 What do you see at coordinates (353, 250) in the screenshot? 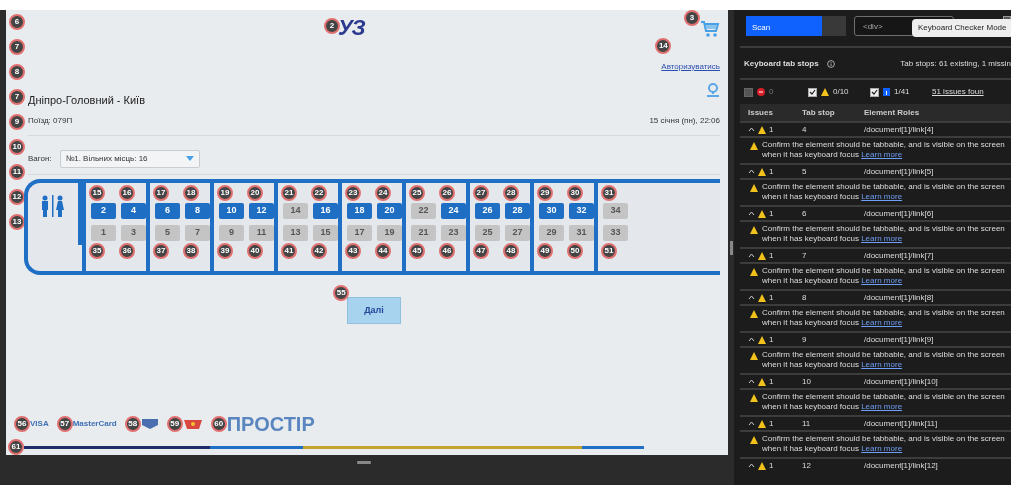
I see `tab-stop-marker: 43` at bounding box center [353, 250].